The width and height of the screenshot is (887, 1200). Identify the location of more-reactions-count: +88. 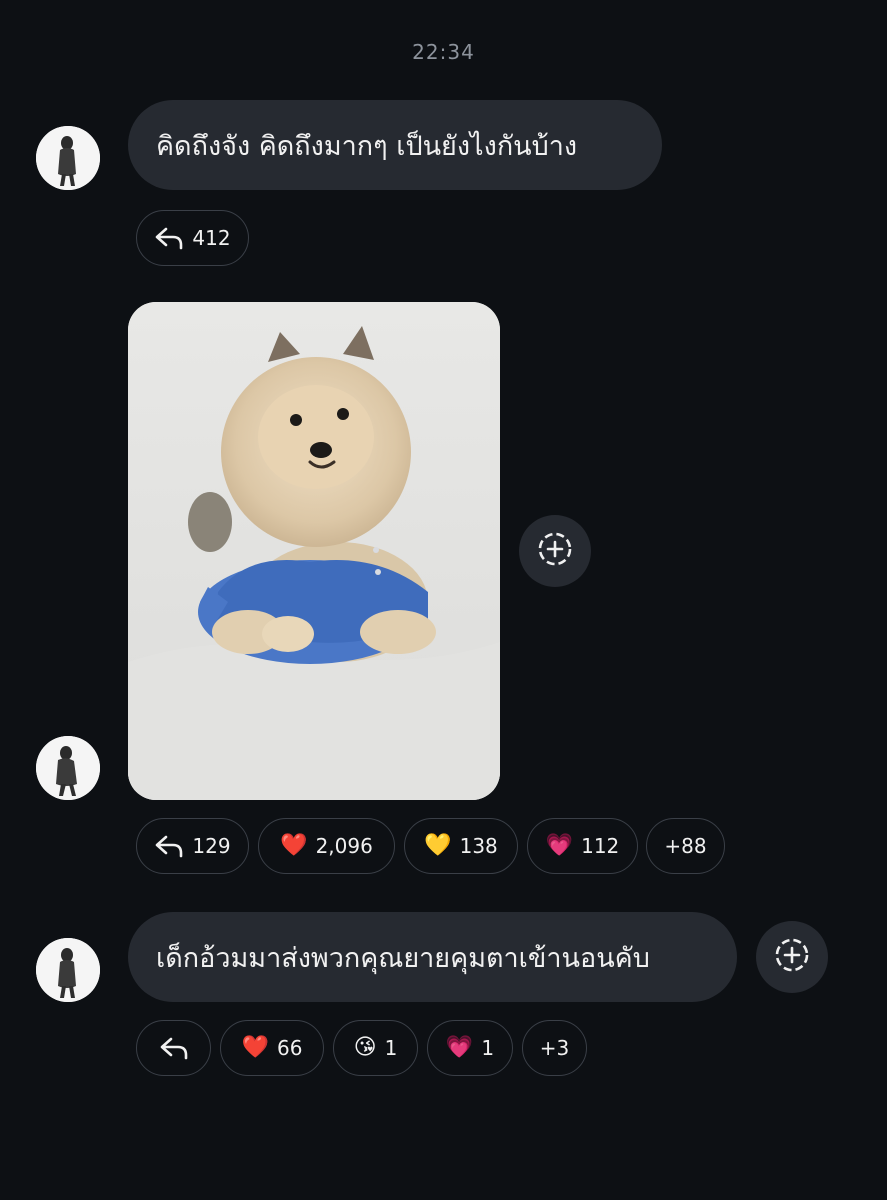
(685, 846).